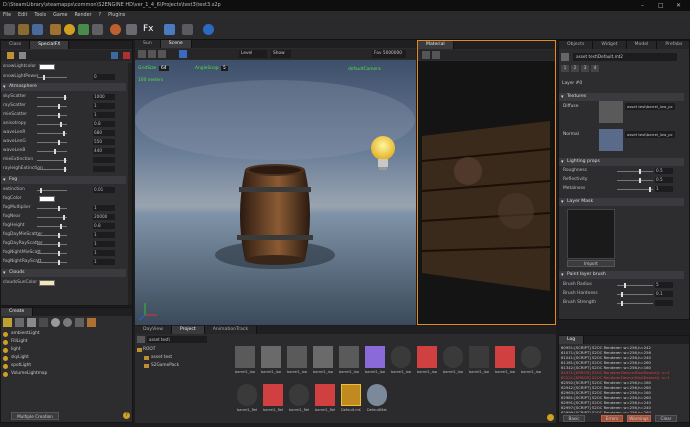 The image size is (690, 427). I want to click on particle-category-icon, so click(67, 322).